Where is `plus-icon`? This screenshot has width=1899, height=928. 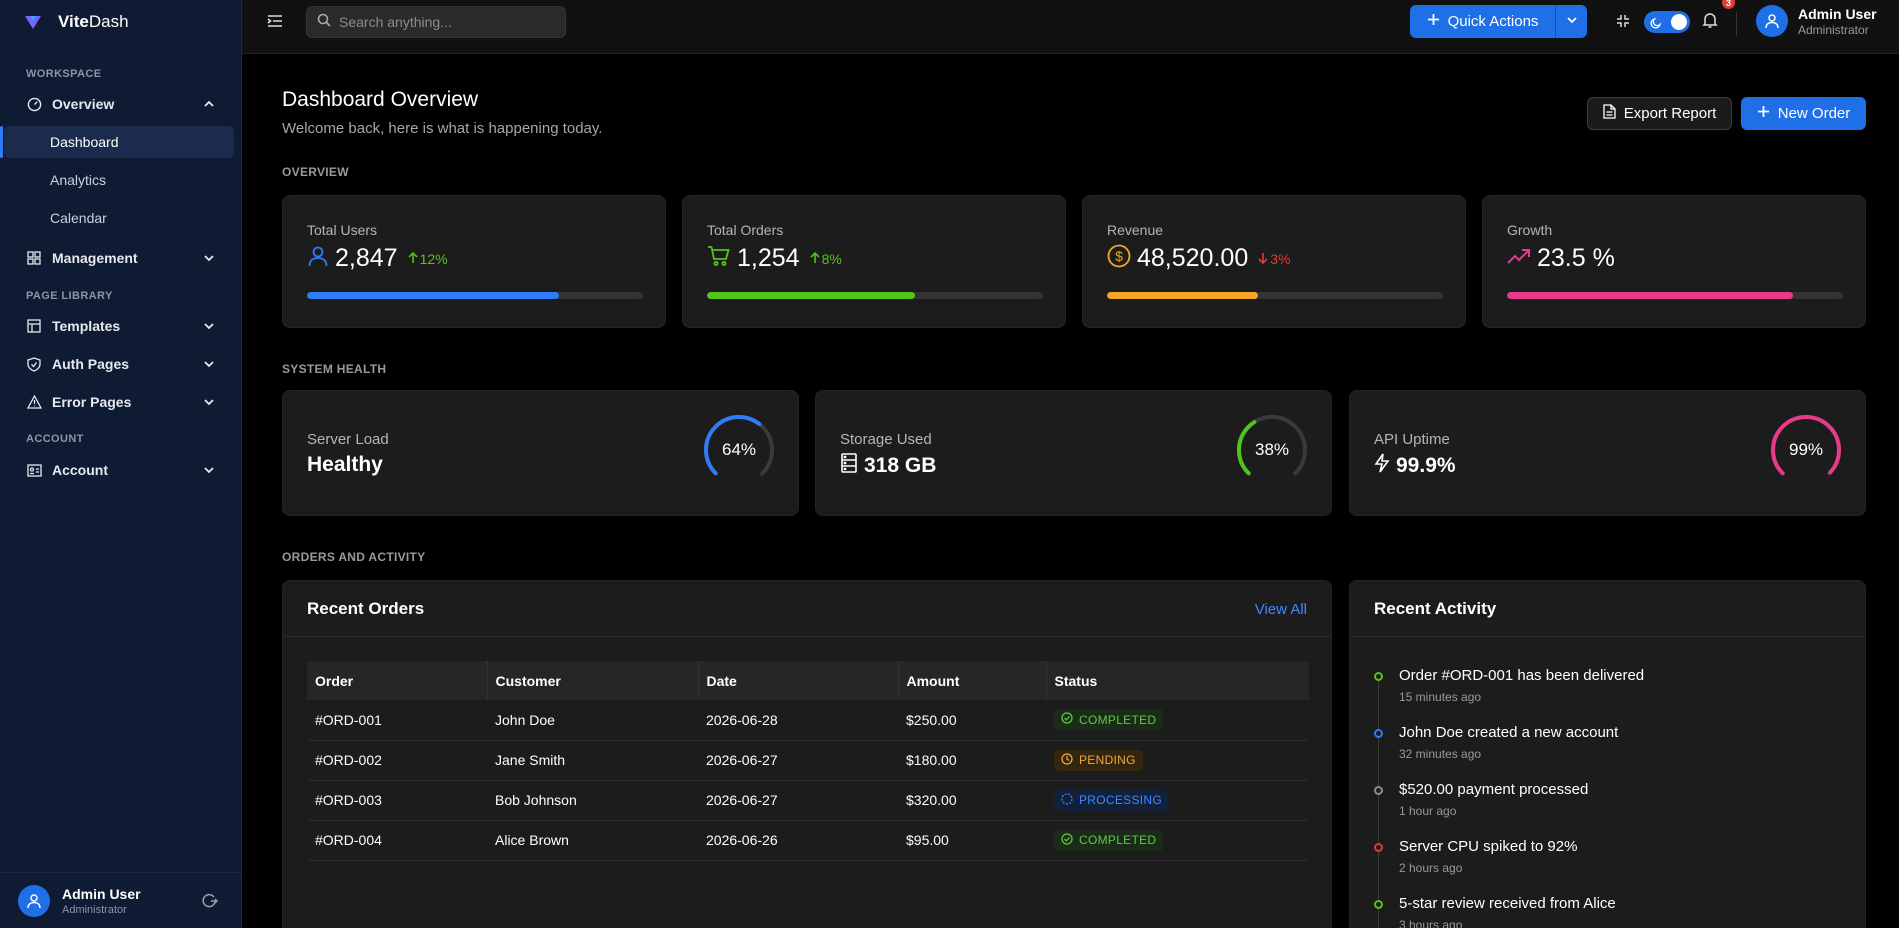
plus-icon is located at coordinates (1763, 113).